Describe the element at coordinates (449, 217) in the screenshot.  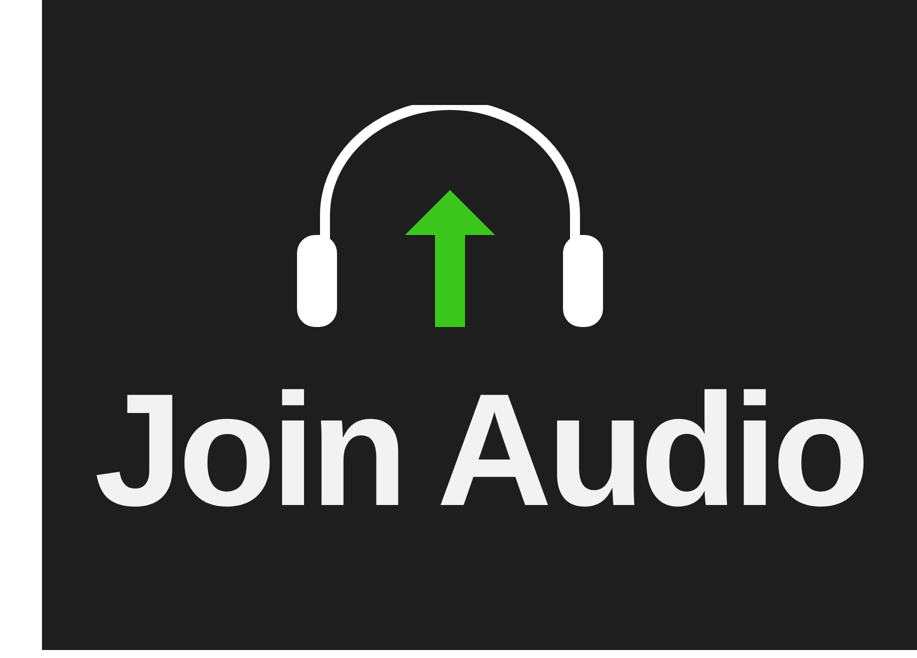
I see `headphones-icon` at that location.